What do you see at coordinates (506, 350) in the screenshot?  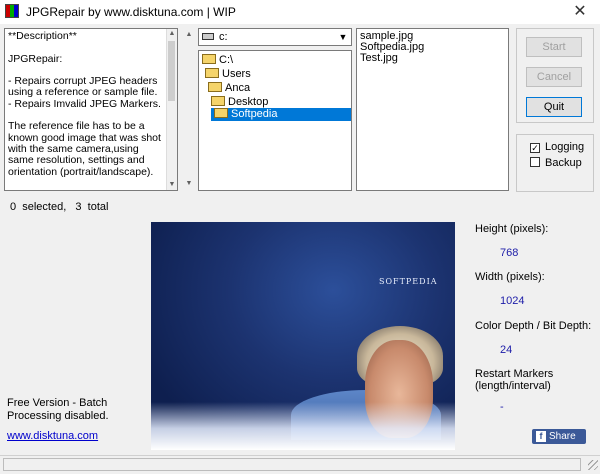 I see `depth-value: 24` at bounding box center [506, 350].